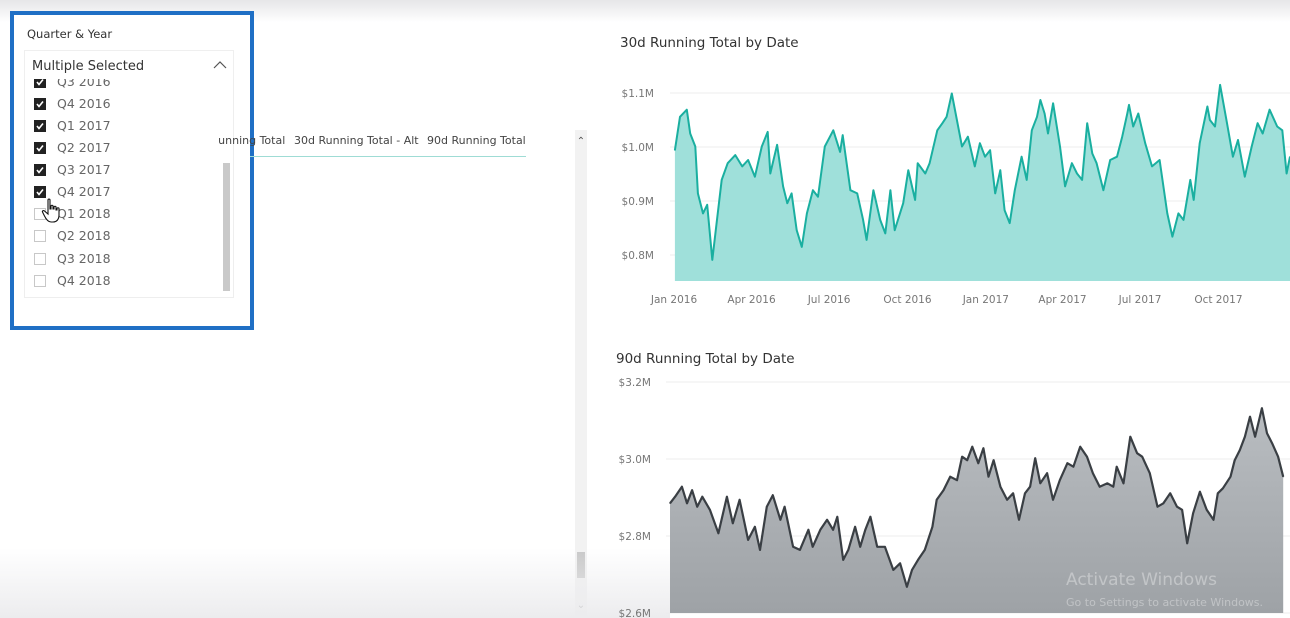 This screenshot has width=1290, height=618. I want to click on activate-windows-subtext: Go to Settings to activate Windows., so click(1165, 602).